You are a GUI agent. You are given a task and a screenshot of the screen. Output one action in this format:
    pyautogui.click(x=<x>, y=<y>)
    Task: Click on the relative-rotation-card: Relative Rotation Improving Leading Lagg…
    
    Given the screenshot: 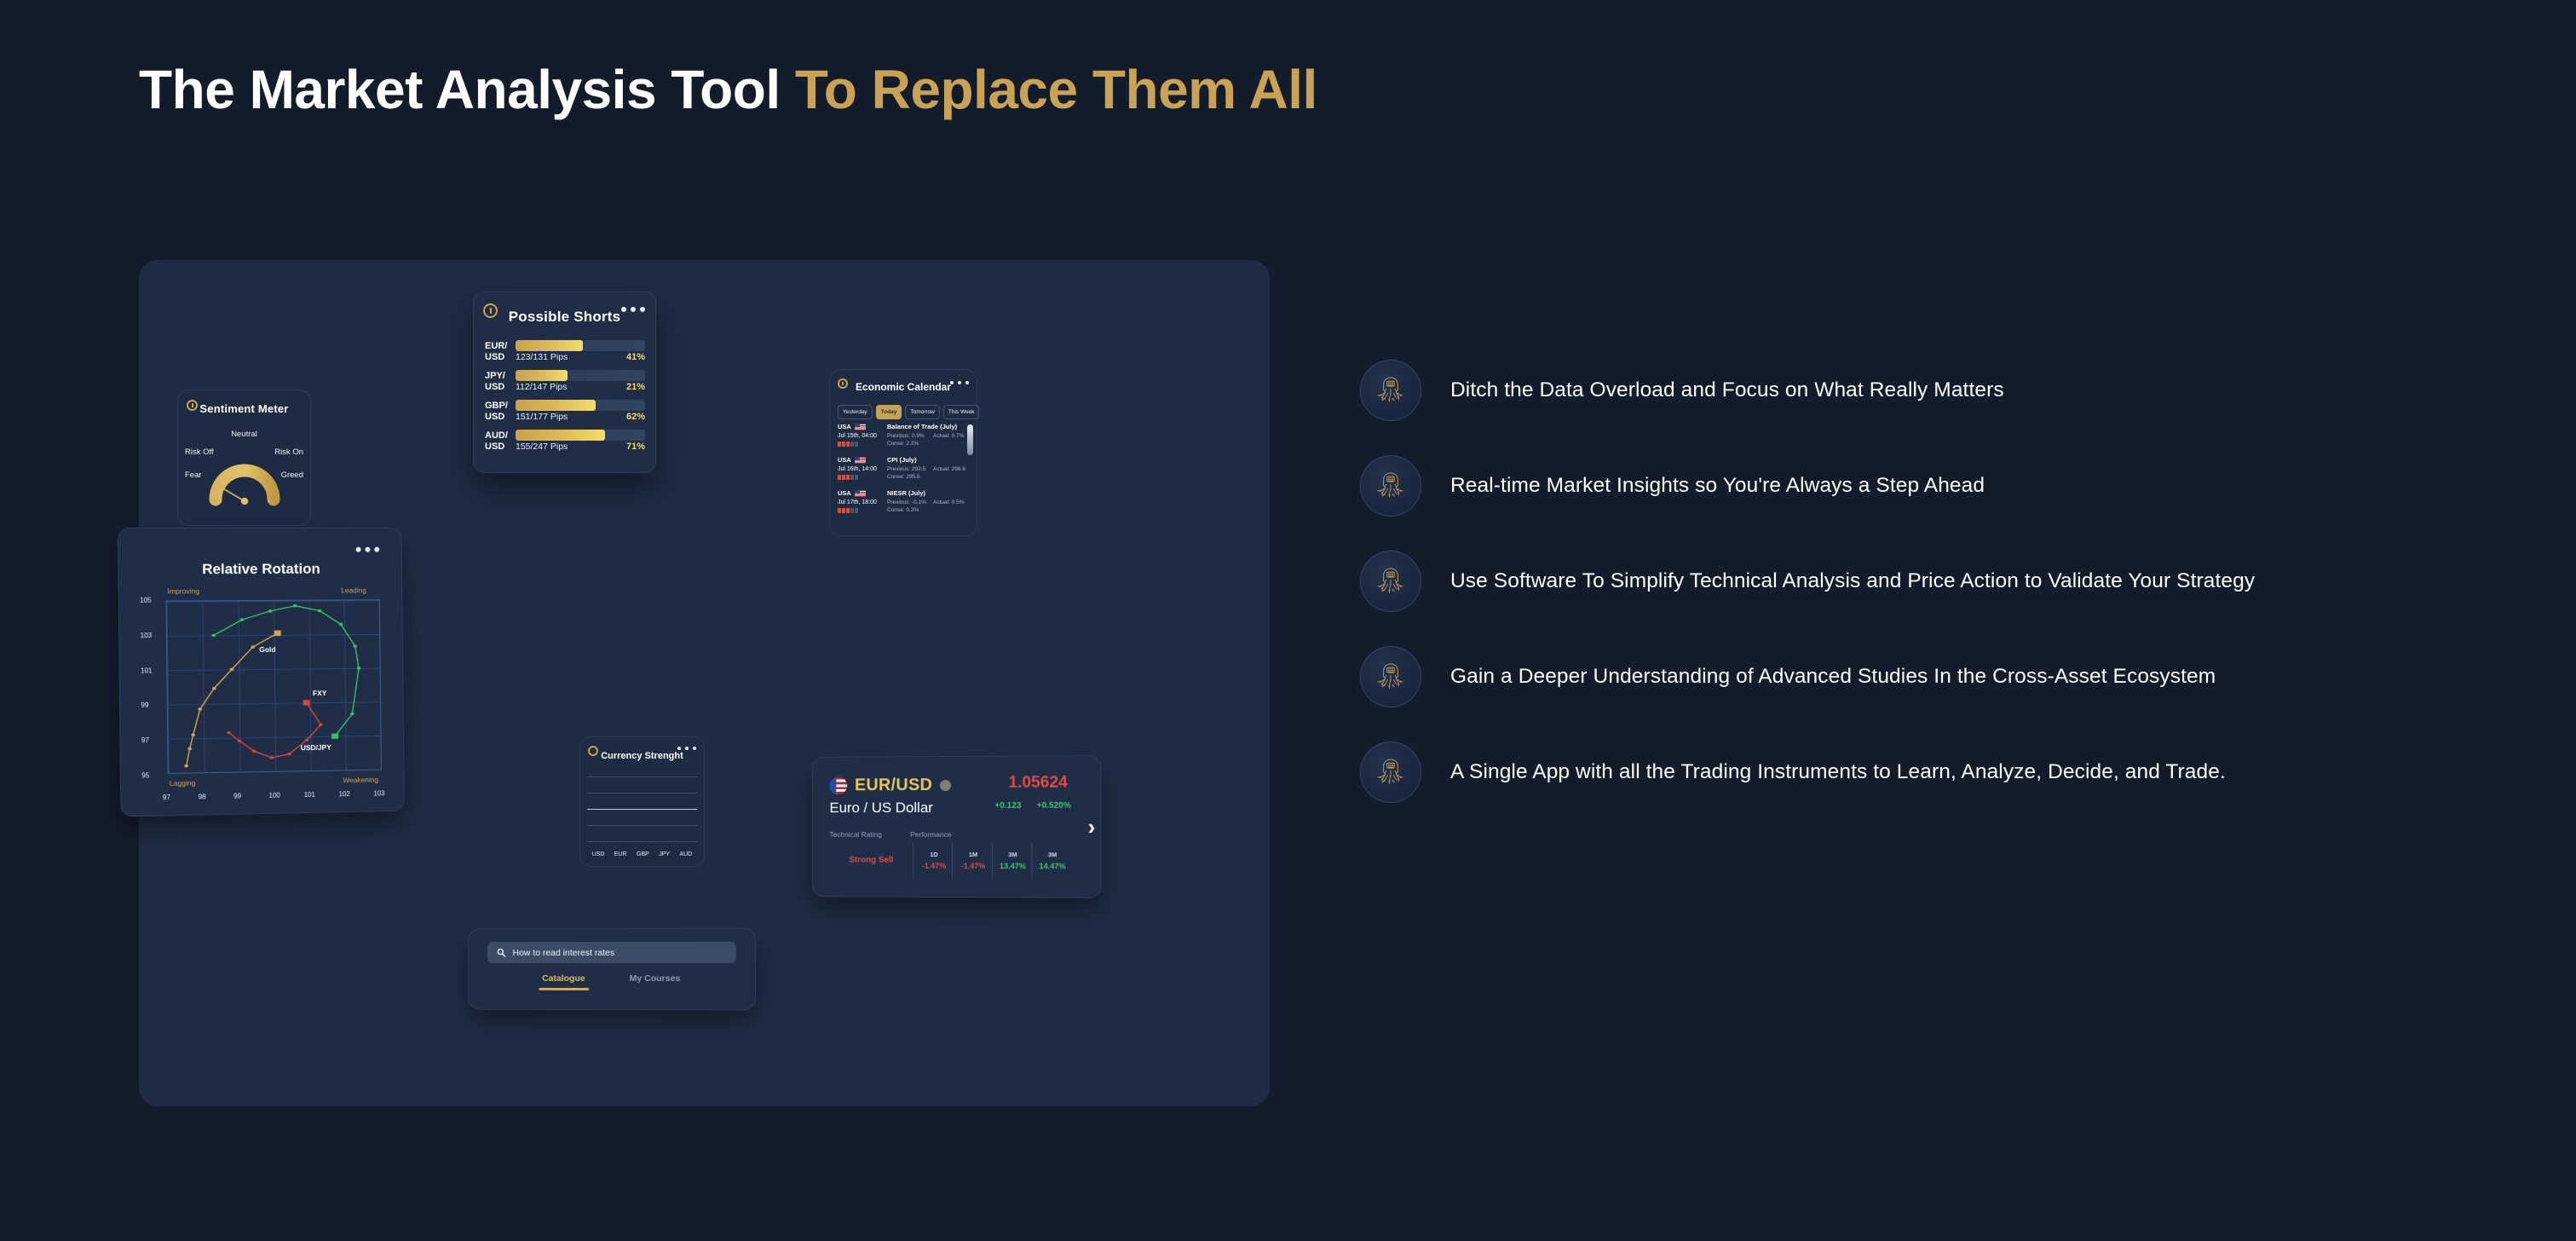 What is the action you would take?
    pyautogui.click(x=261, y=672)
    